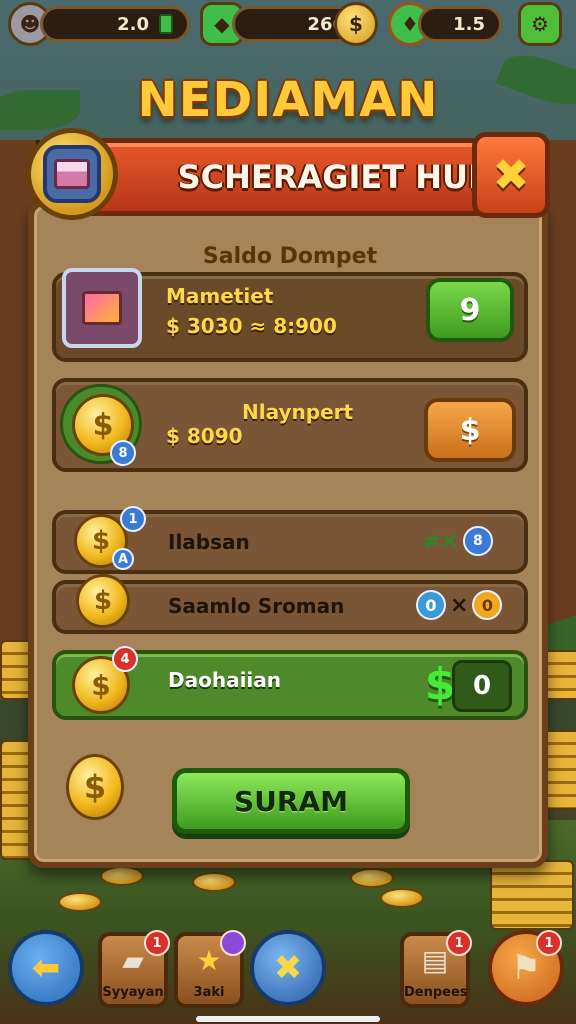 This screenshot has width=576, height=1024. What do you see at coordinates (470, 310) in the screenshot?
I see `row-1-action-button: 9` at bounding box center [470, 310].